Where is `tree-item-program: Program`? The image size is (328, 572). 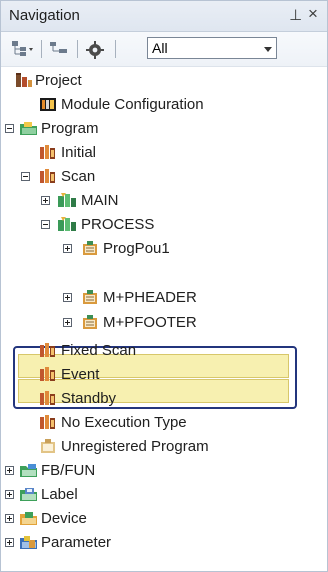 tree-item-program: Program is located at coordinates (151, 129).